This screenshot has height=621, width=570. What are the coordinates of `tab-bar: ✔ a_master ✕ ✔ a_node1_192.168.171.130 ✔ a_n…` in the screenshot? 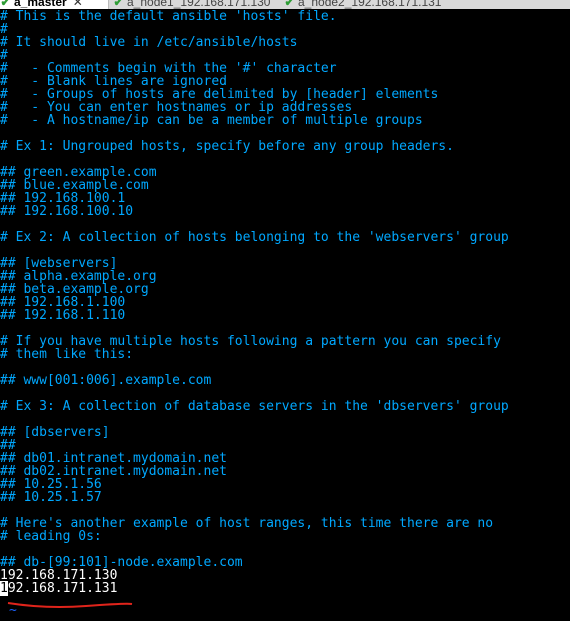 It's located at (285, 4).